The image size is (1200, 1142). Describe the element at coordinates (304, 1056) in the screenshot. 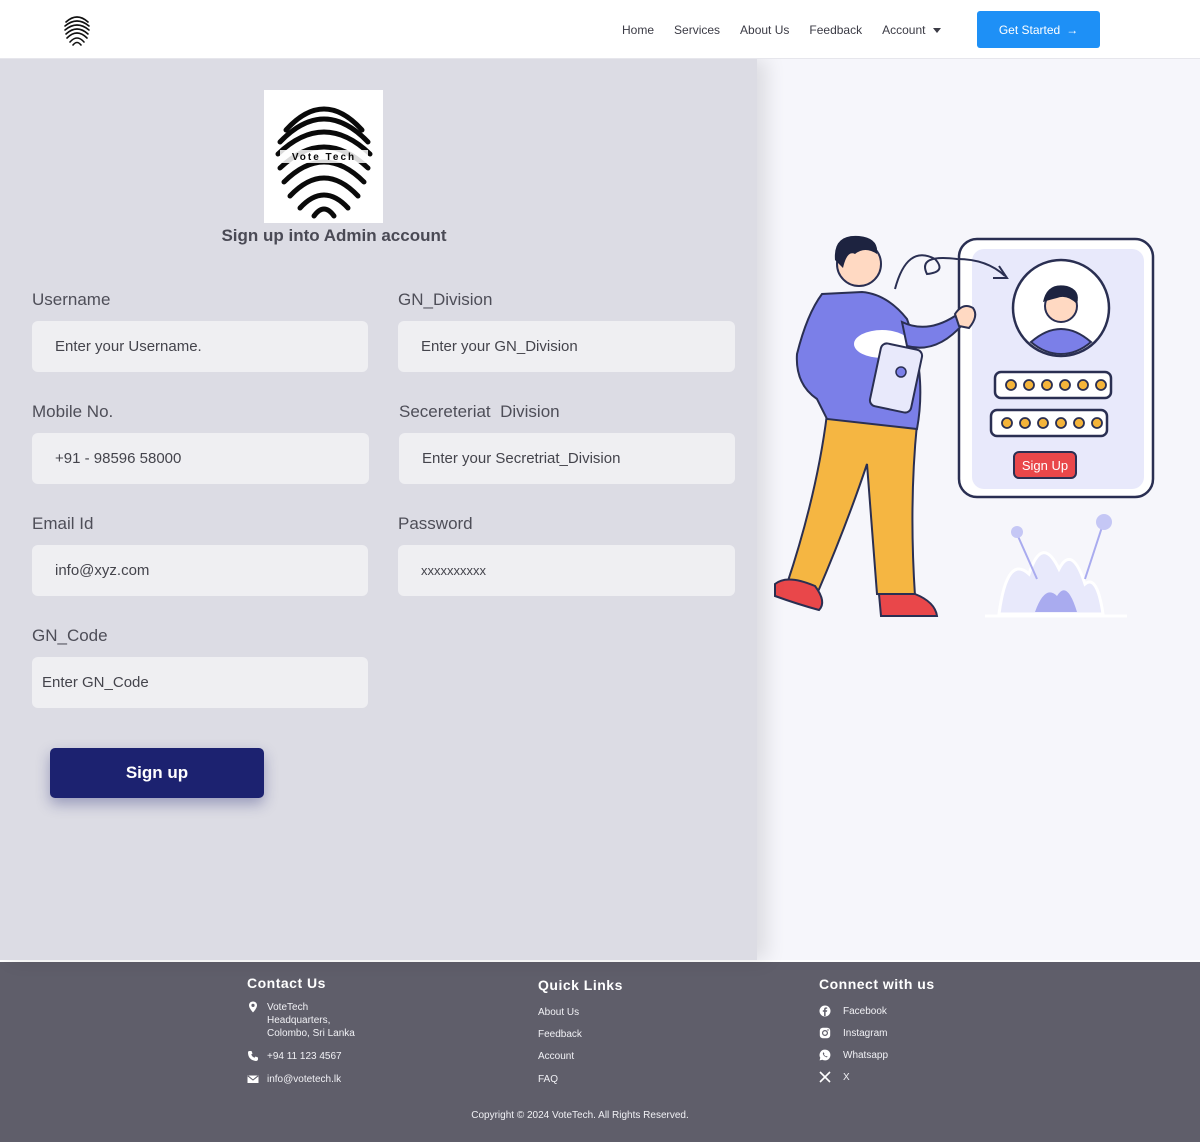

I see `phone-text: +94 11 123 4567` at that location.